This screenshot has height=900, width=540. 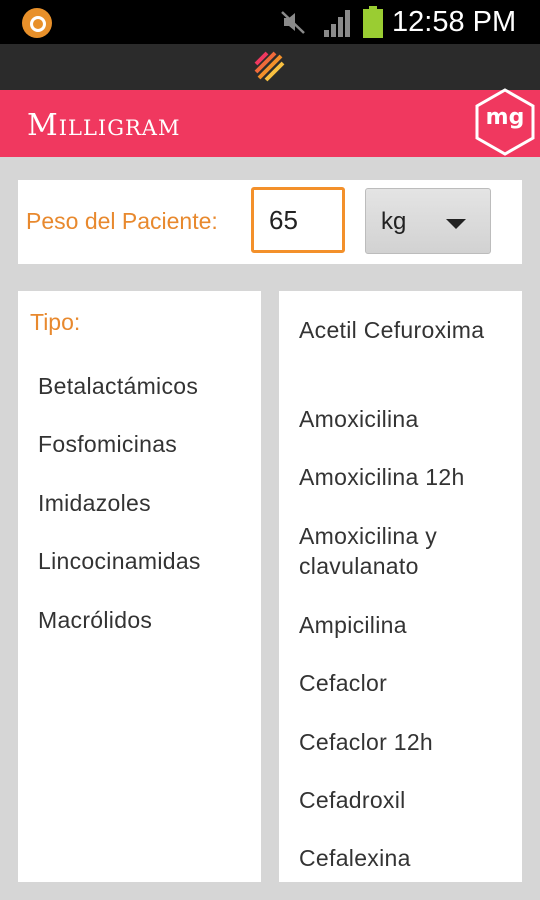 What do you see at coordinates (405, 419) in the screenshot?
I see `drug-item: Amoxicilina` at bounding box center [405, 419].